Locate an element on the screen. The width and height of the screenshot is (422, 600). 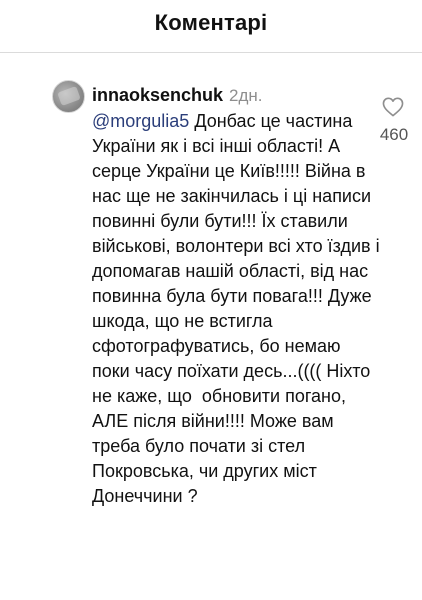
header-divider is located at coordinates (211, 52).